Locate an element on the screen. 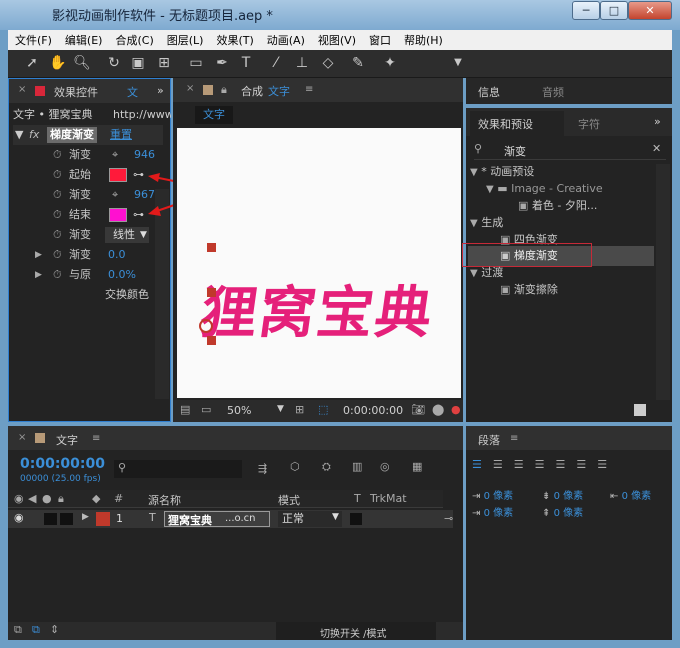 The image size is (680, 648). monitor-icon: ▭ is located at coordinates (206, 409).